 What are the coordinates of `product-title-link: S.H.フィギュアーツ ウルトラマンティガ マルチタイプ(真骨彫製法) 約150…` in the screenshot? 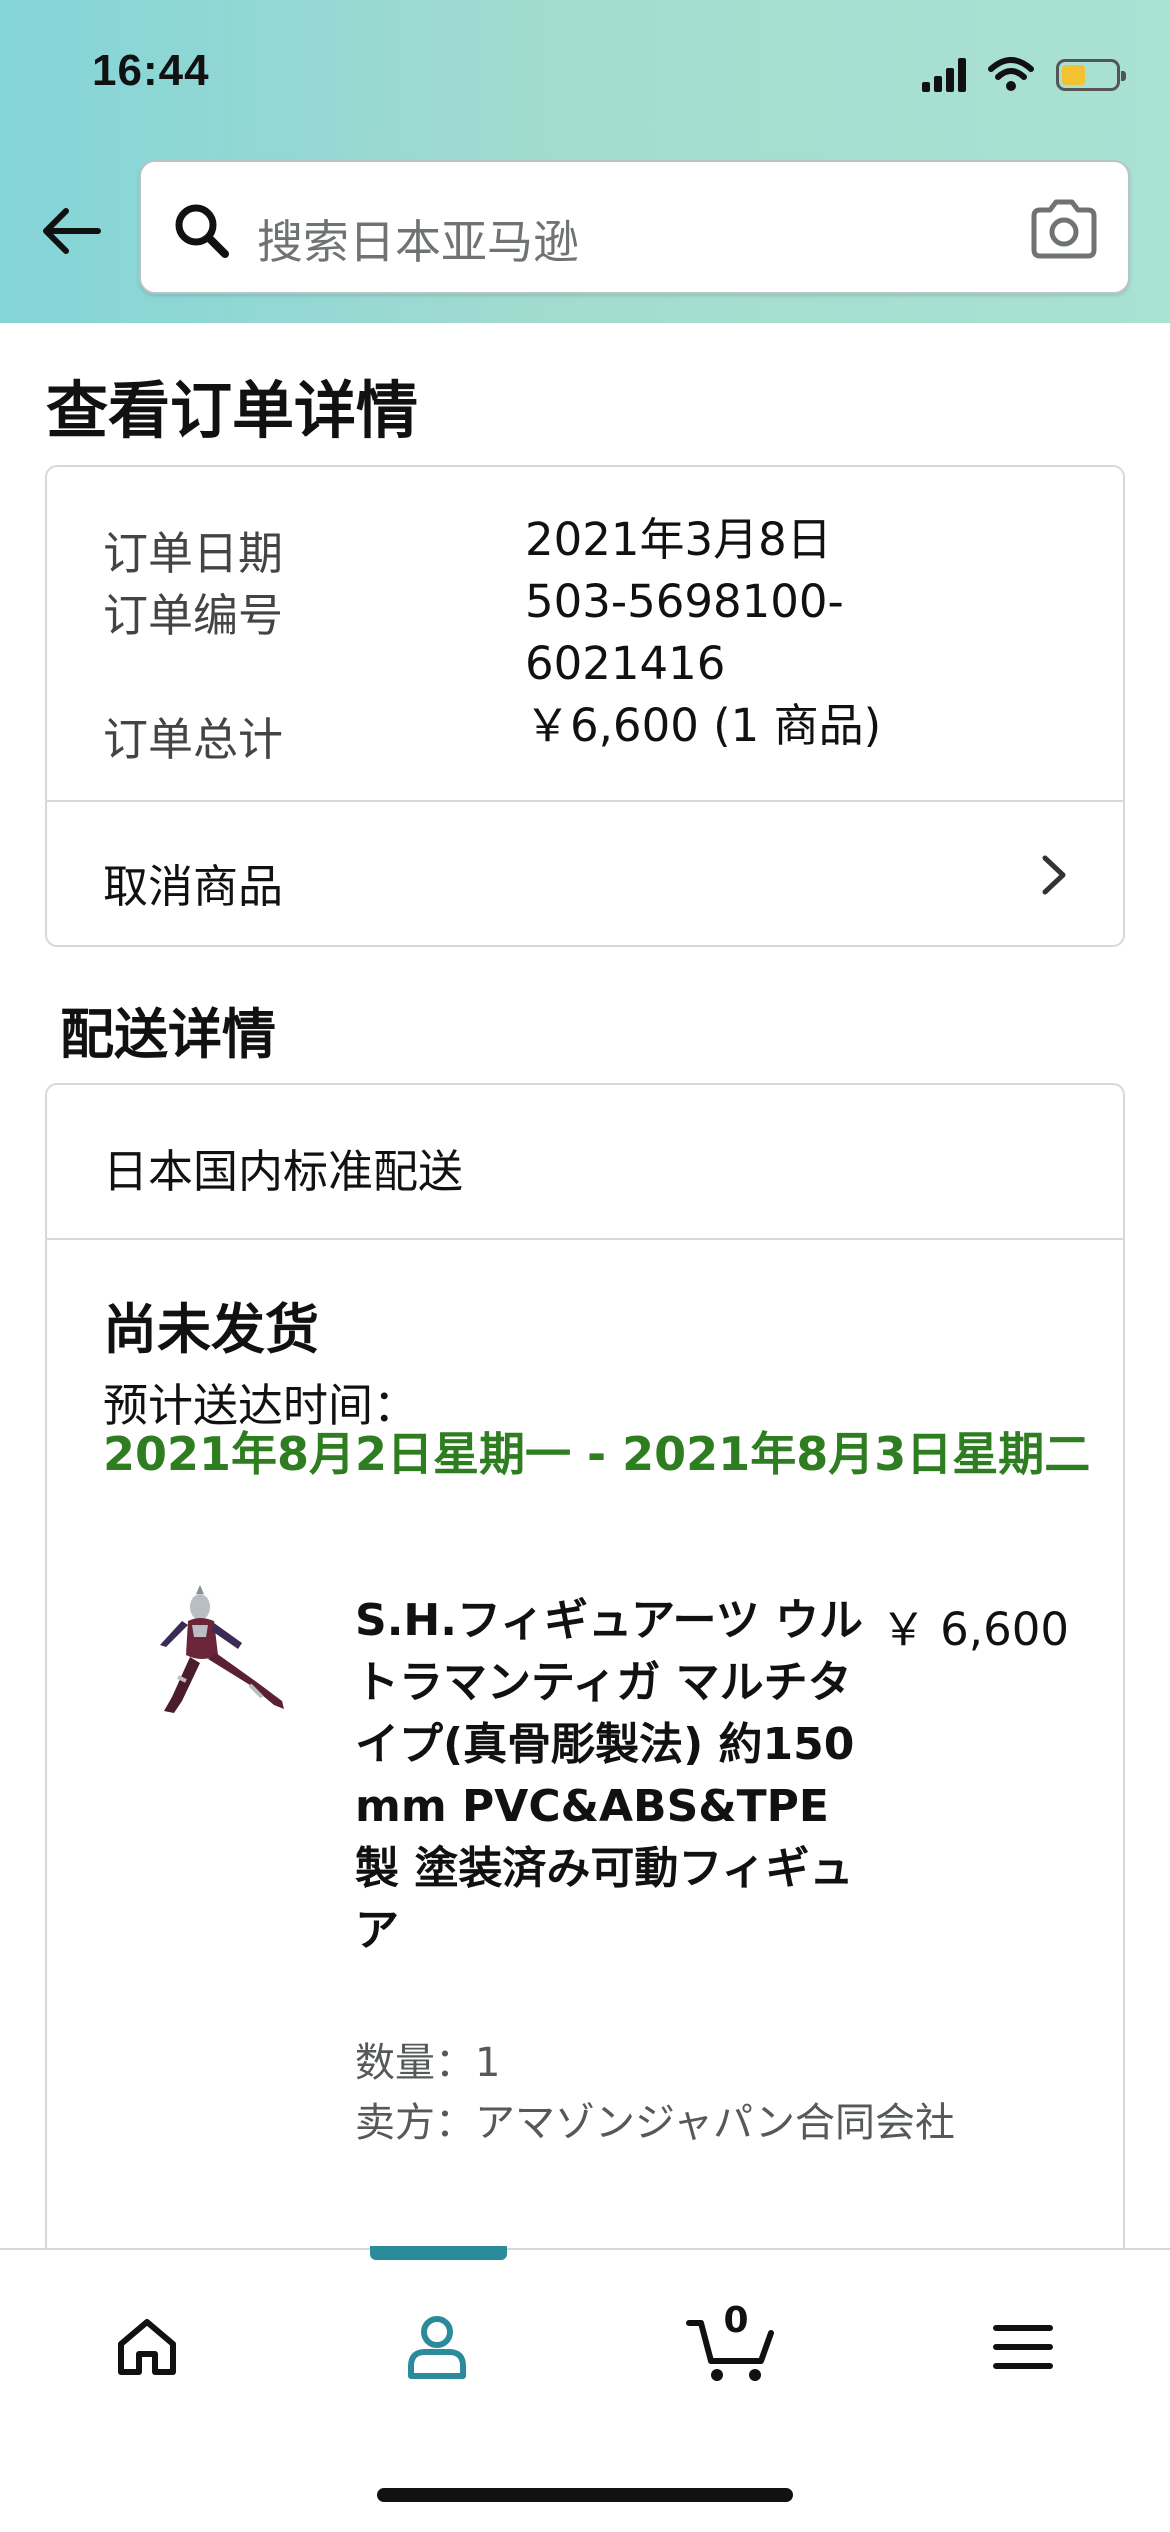 It's located at (610, 1776).